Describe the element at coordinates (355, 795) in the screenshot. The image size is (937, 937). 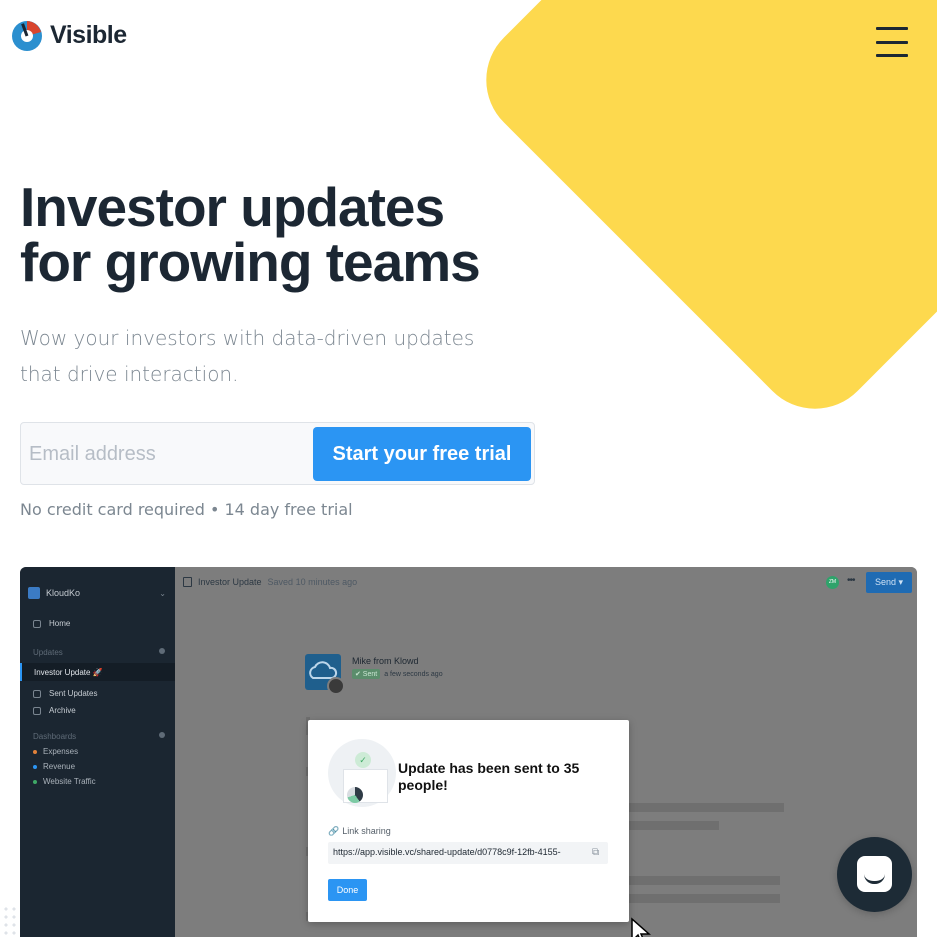
I see `pie-chart-icon` at that location.